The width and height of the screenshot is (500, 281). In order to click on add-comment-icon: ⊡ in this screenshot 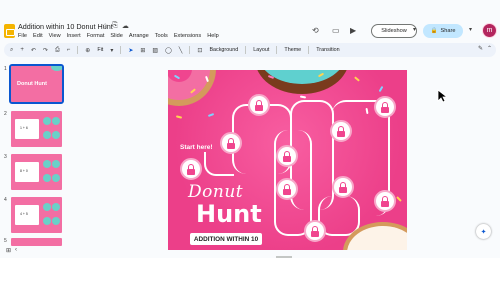, I will do `click(199, 50)`.